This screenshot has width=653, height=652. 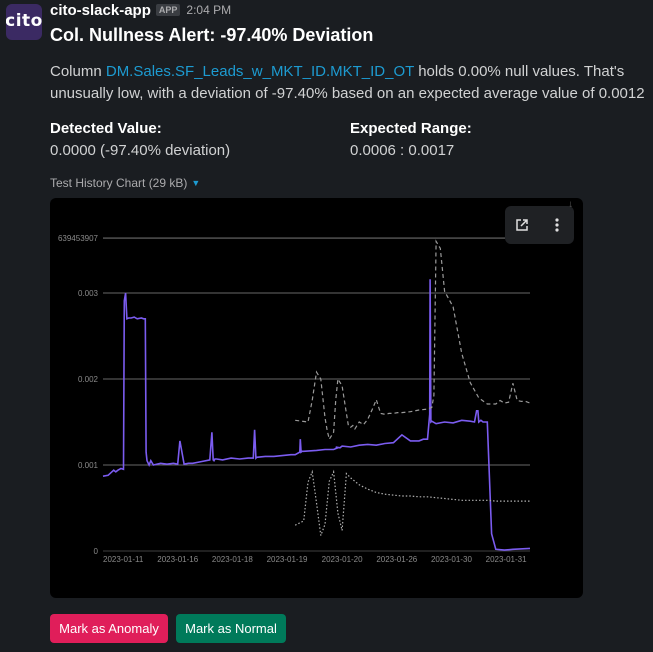 I want to click on y-tick-label: 639453907, so click(x=78, y=238).